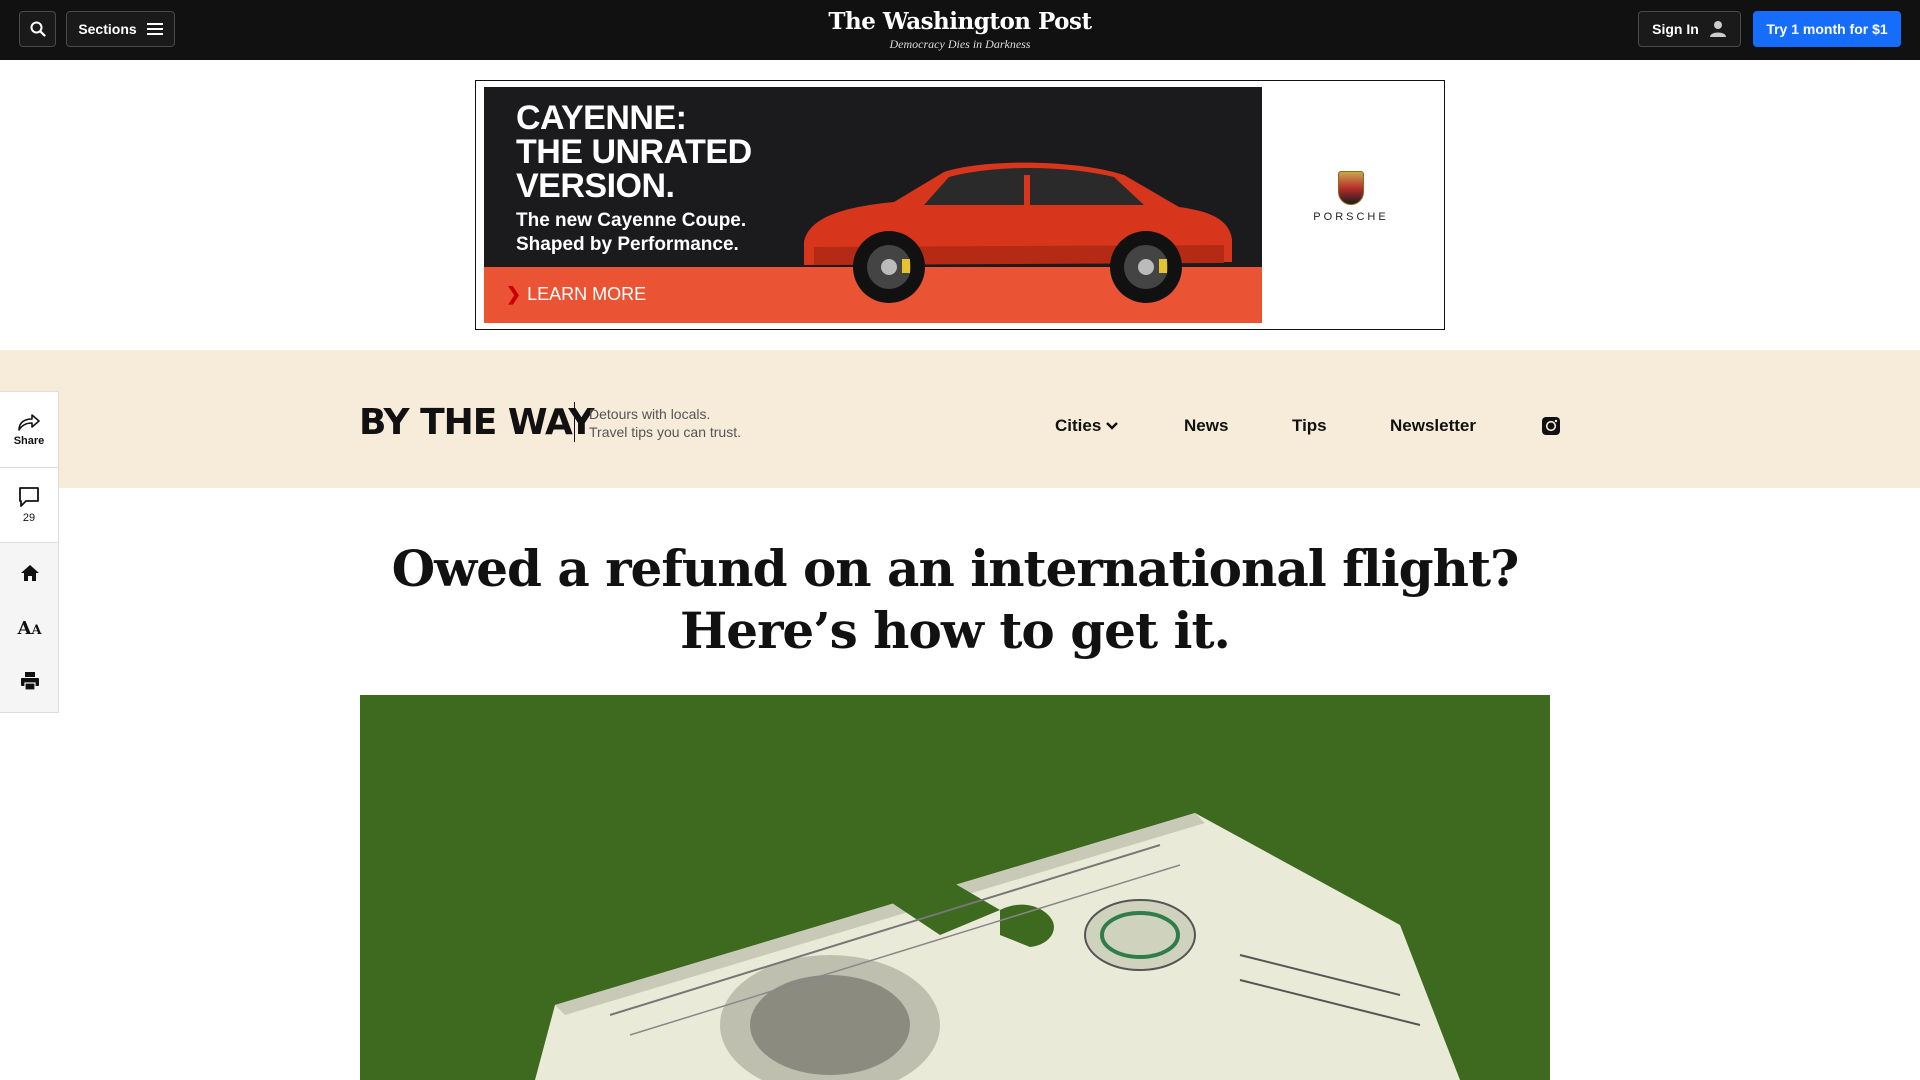 The width and height of the screenshot is (1920, 1080). I want to click on masthead-tagline: Democracy Dies in Darkness, so click(960, 44).